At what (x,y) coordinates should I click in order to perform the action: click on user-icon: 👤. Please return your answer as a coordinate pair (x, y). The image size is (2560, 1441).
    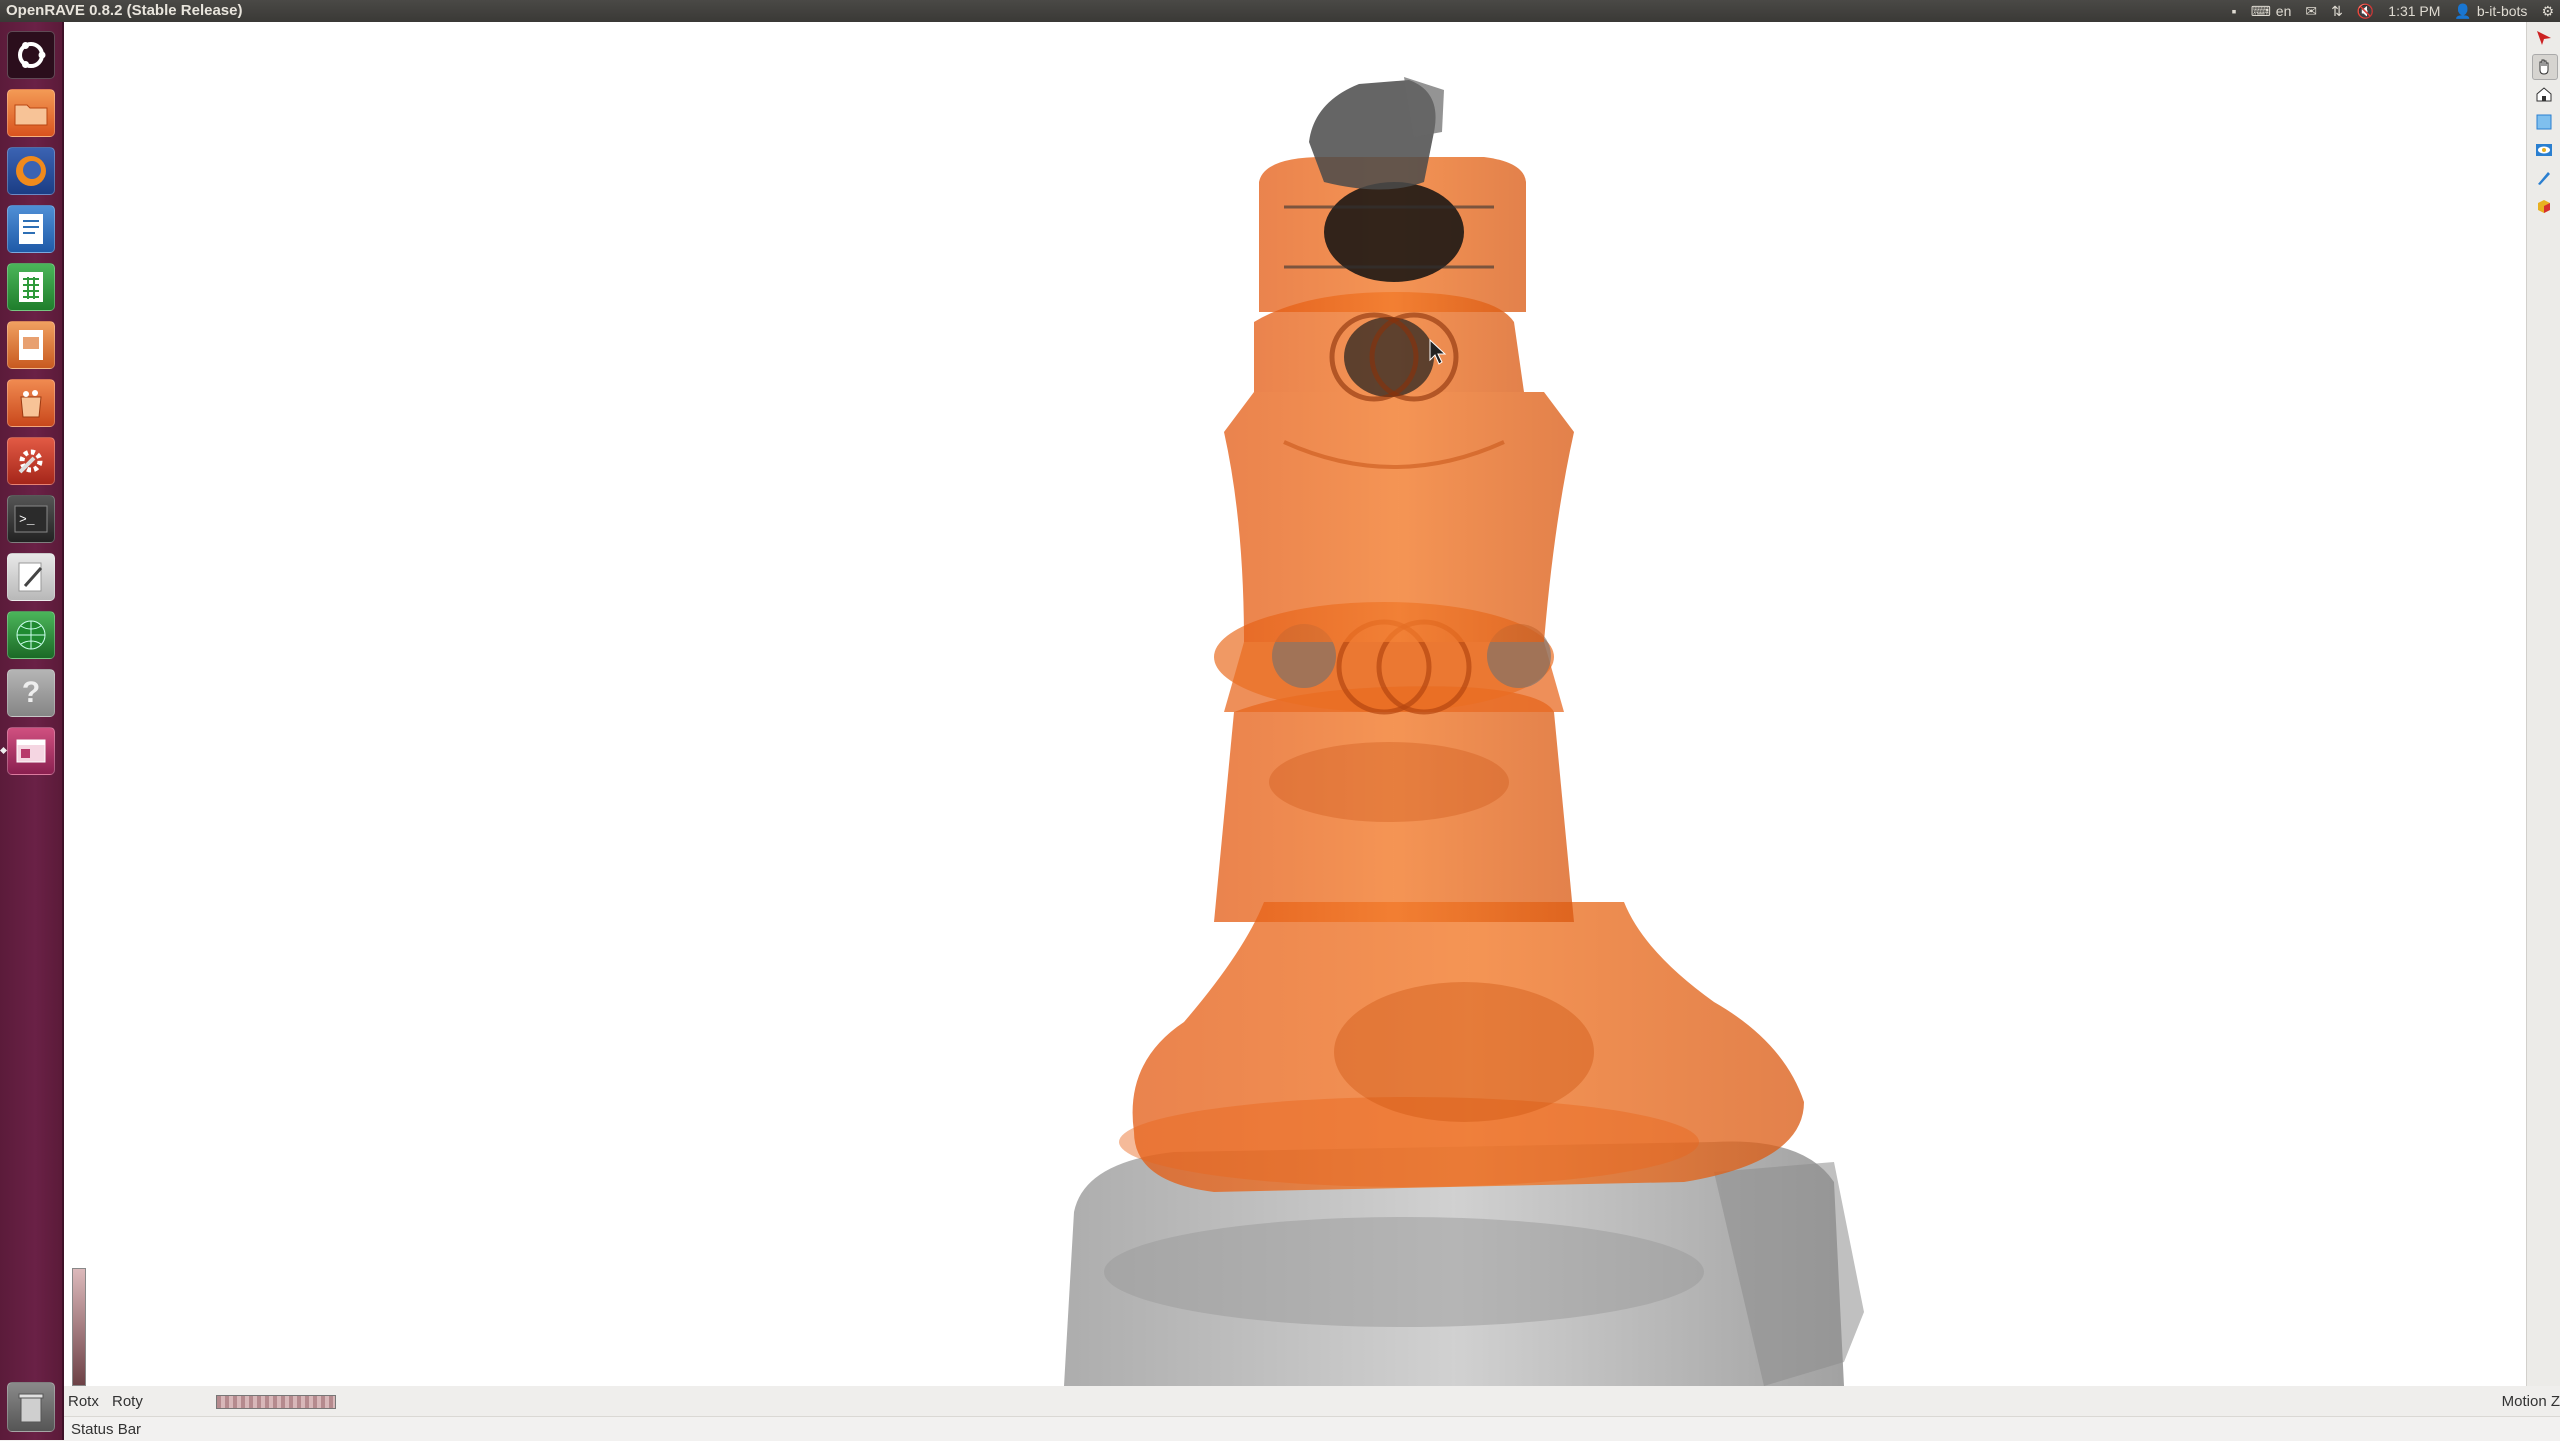
    Looking at the image, I should click on (2463, 10).